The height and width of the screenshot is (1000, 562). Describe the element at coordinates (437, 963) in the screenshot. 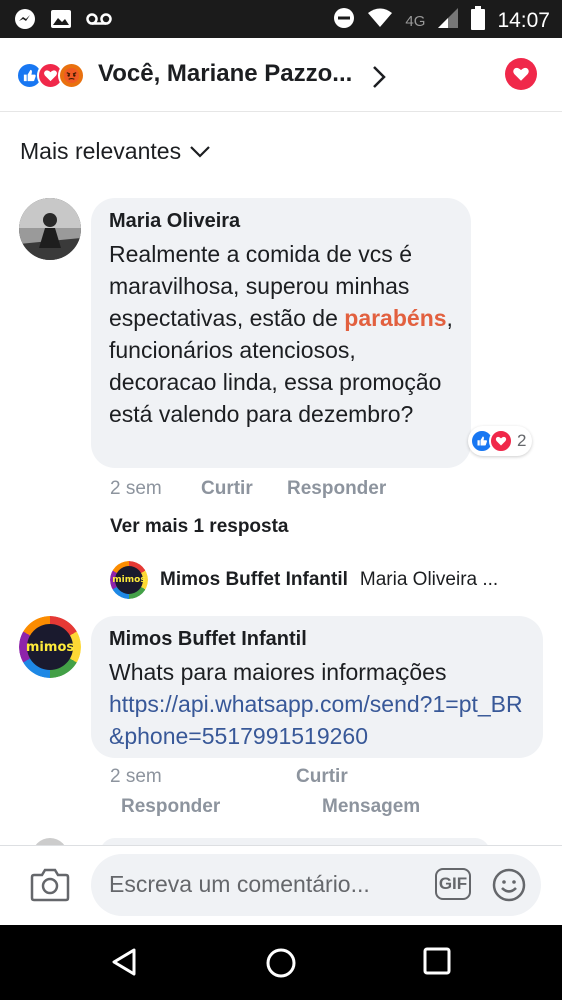

I see `recents-icon` at that location.